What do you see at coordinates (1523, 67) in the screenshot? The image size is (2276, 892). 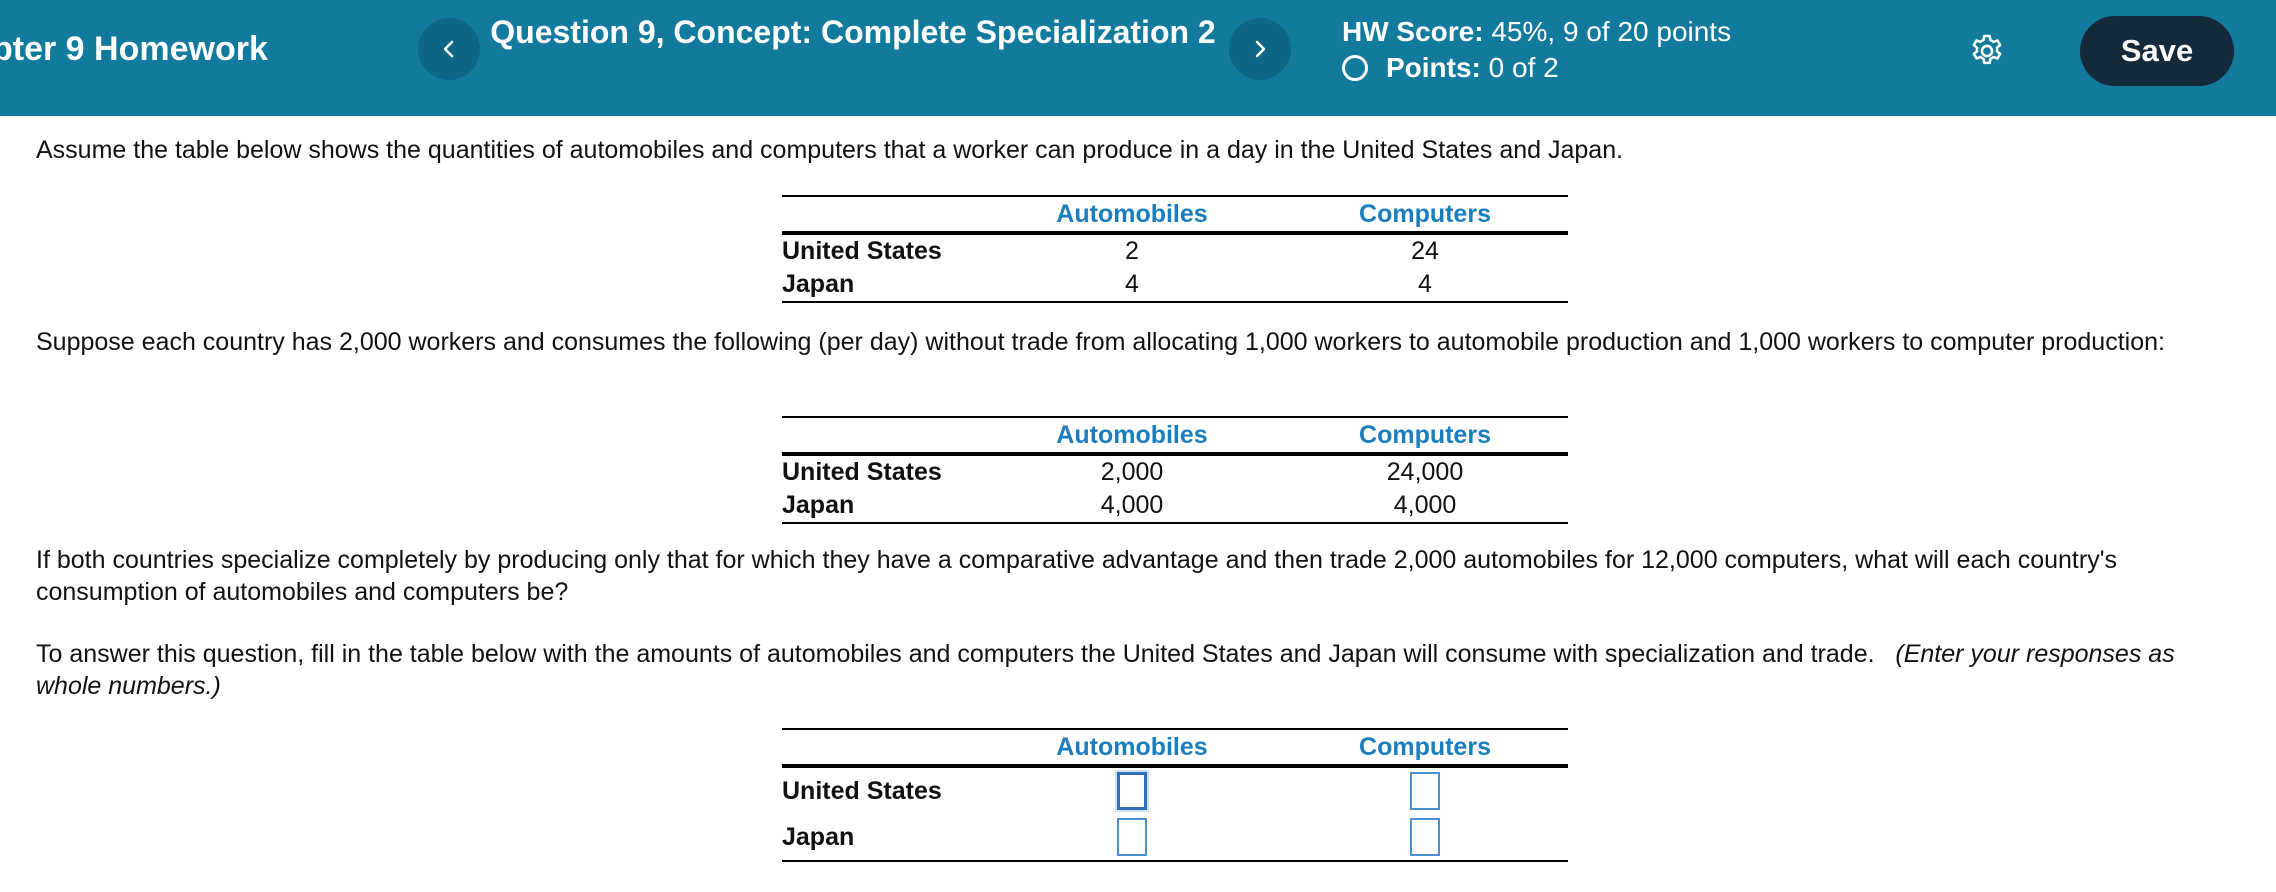 I see `points-value: 0 of 2` at bounding box center [1523, 67].